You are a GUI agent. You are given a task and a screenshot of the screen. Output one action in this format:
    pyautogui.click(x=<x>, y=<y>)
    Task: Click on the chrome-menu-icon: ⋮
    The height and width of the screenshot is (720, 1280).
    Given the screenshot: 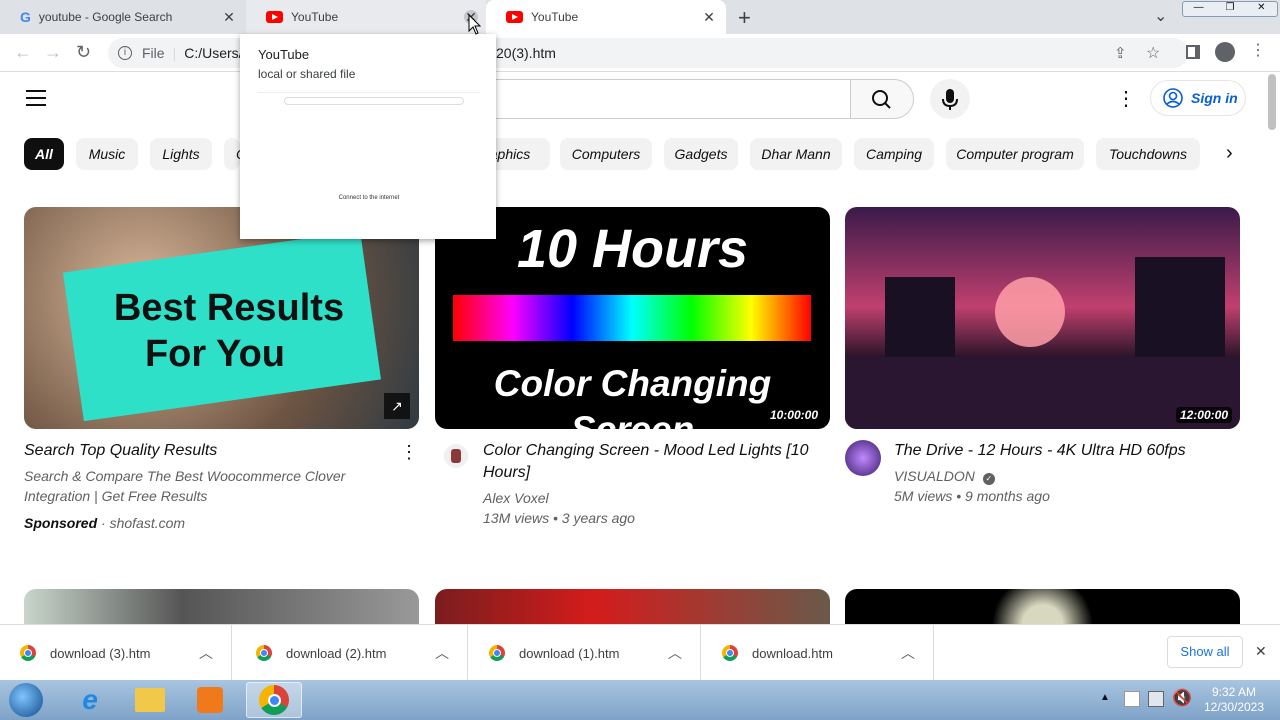 What is the action you would take?
    pyautogui.click(x=1258, y=50)
    